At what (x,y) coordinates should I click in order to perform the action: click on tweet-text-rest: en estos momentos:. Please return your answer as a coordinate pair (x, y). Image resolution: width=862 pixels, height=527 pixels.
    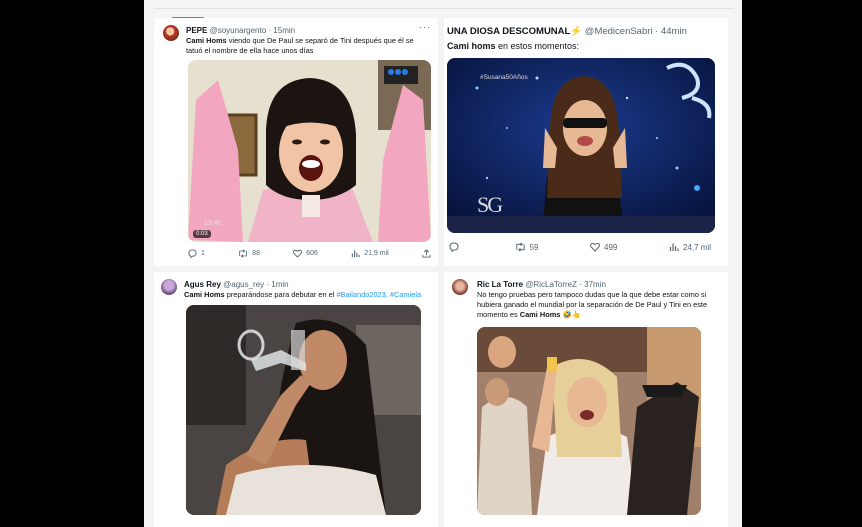
    Looking at the image, I should click on (537, 46).